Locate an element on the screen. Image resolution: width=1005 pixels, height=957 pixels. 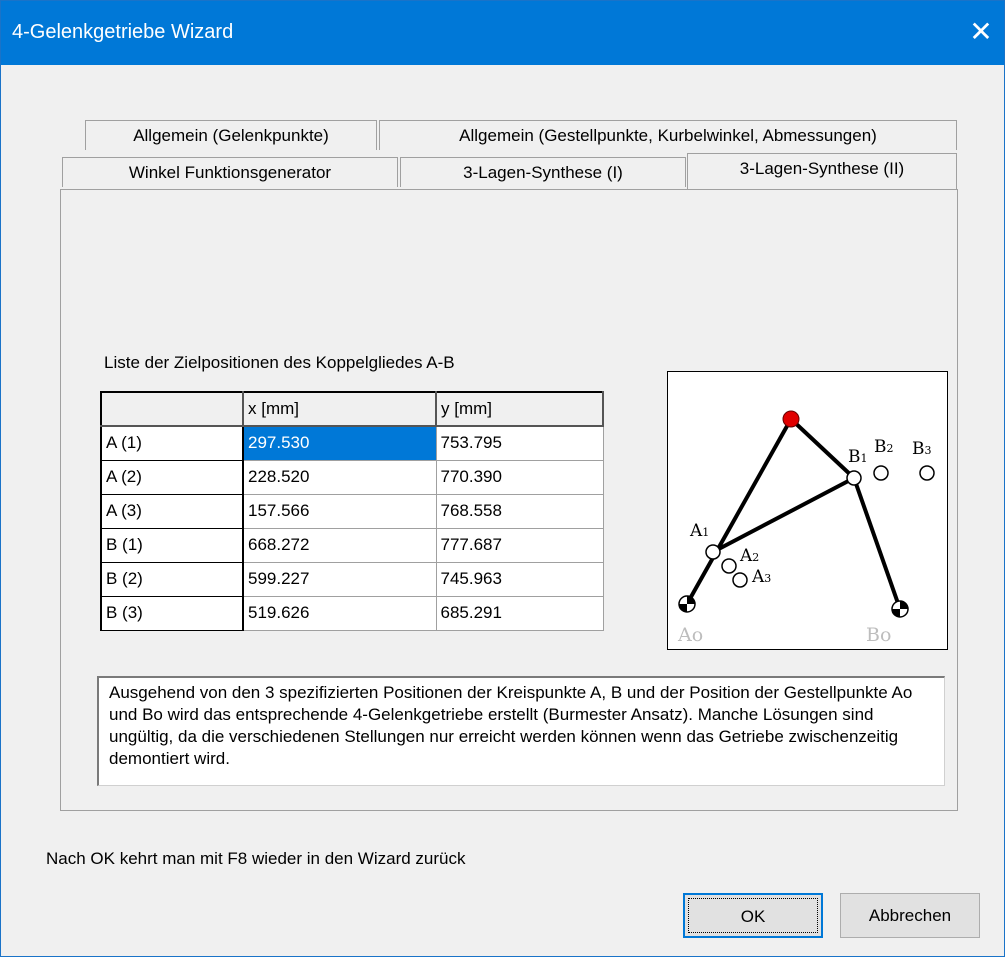
window-title: 4-Gelenkgetriebe Wizard is located at coordinates (123, 32).